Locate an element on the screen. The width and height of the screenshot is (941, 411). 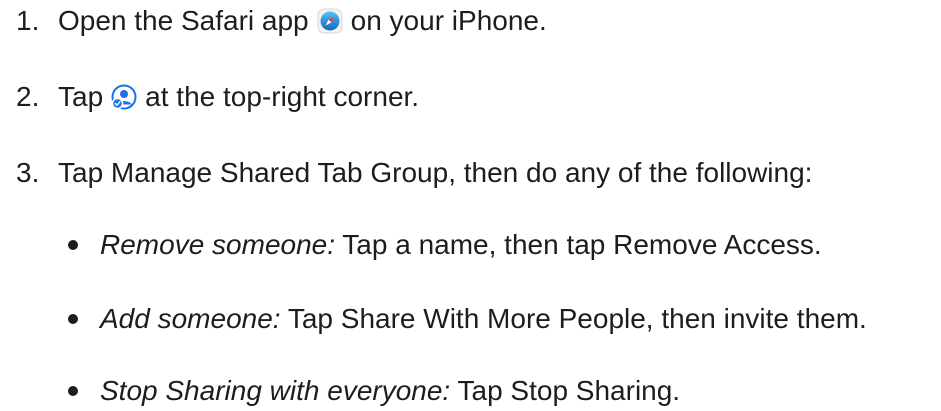
shared-tab-group-people-icon is located at coordinates (124, 97).